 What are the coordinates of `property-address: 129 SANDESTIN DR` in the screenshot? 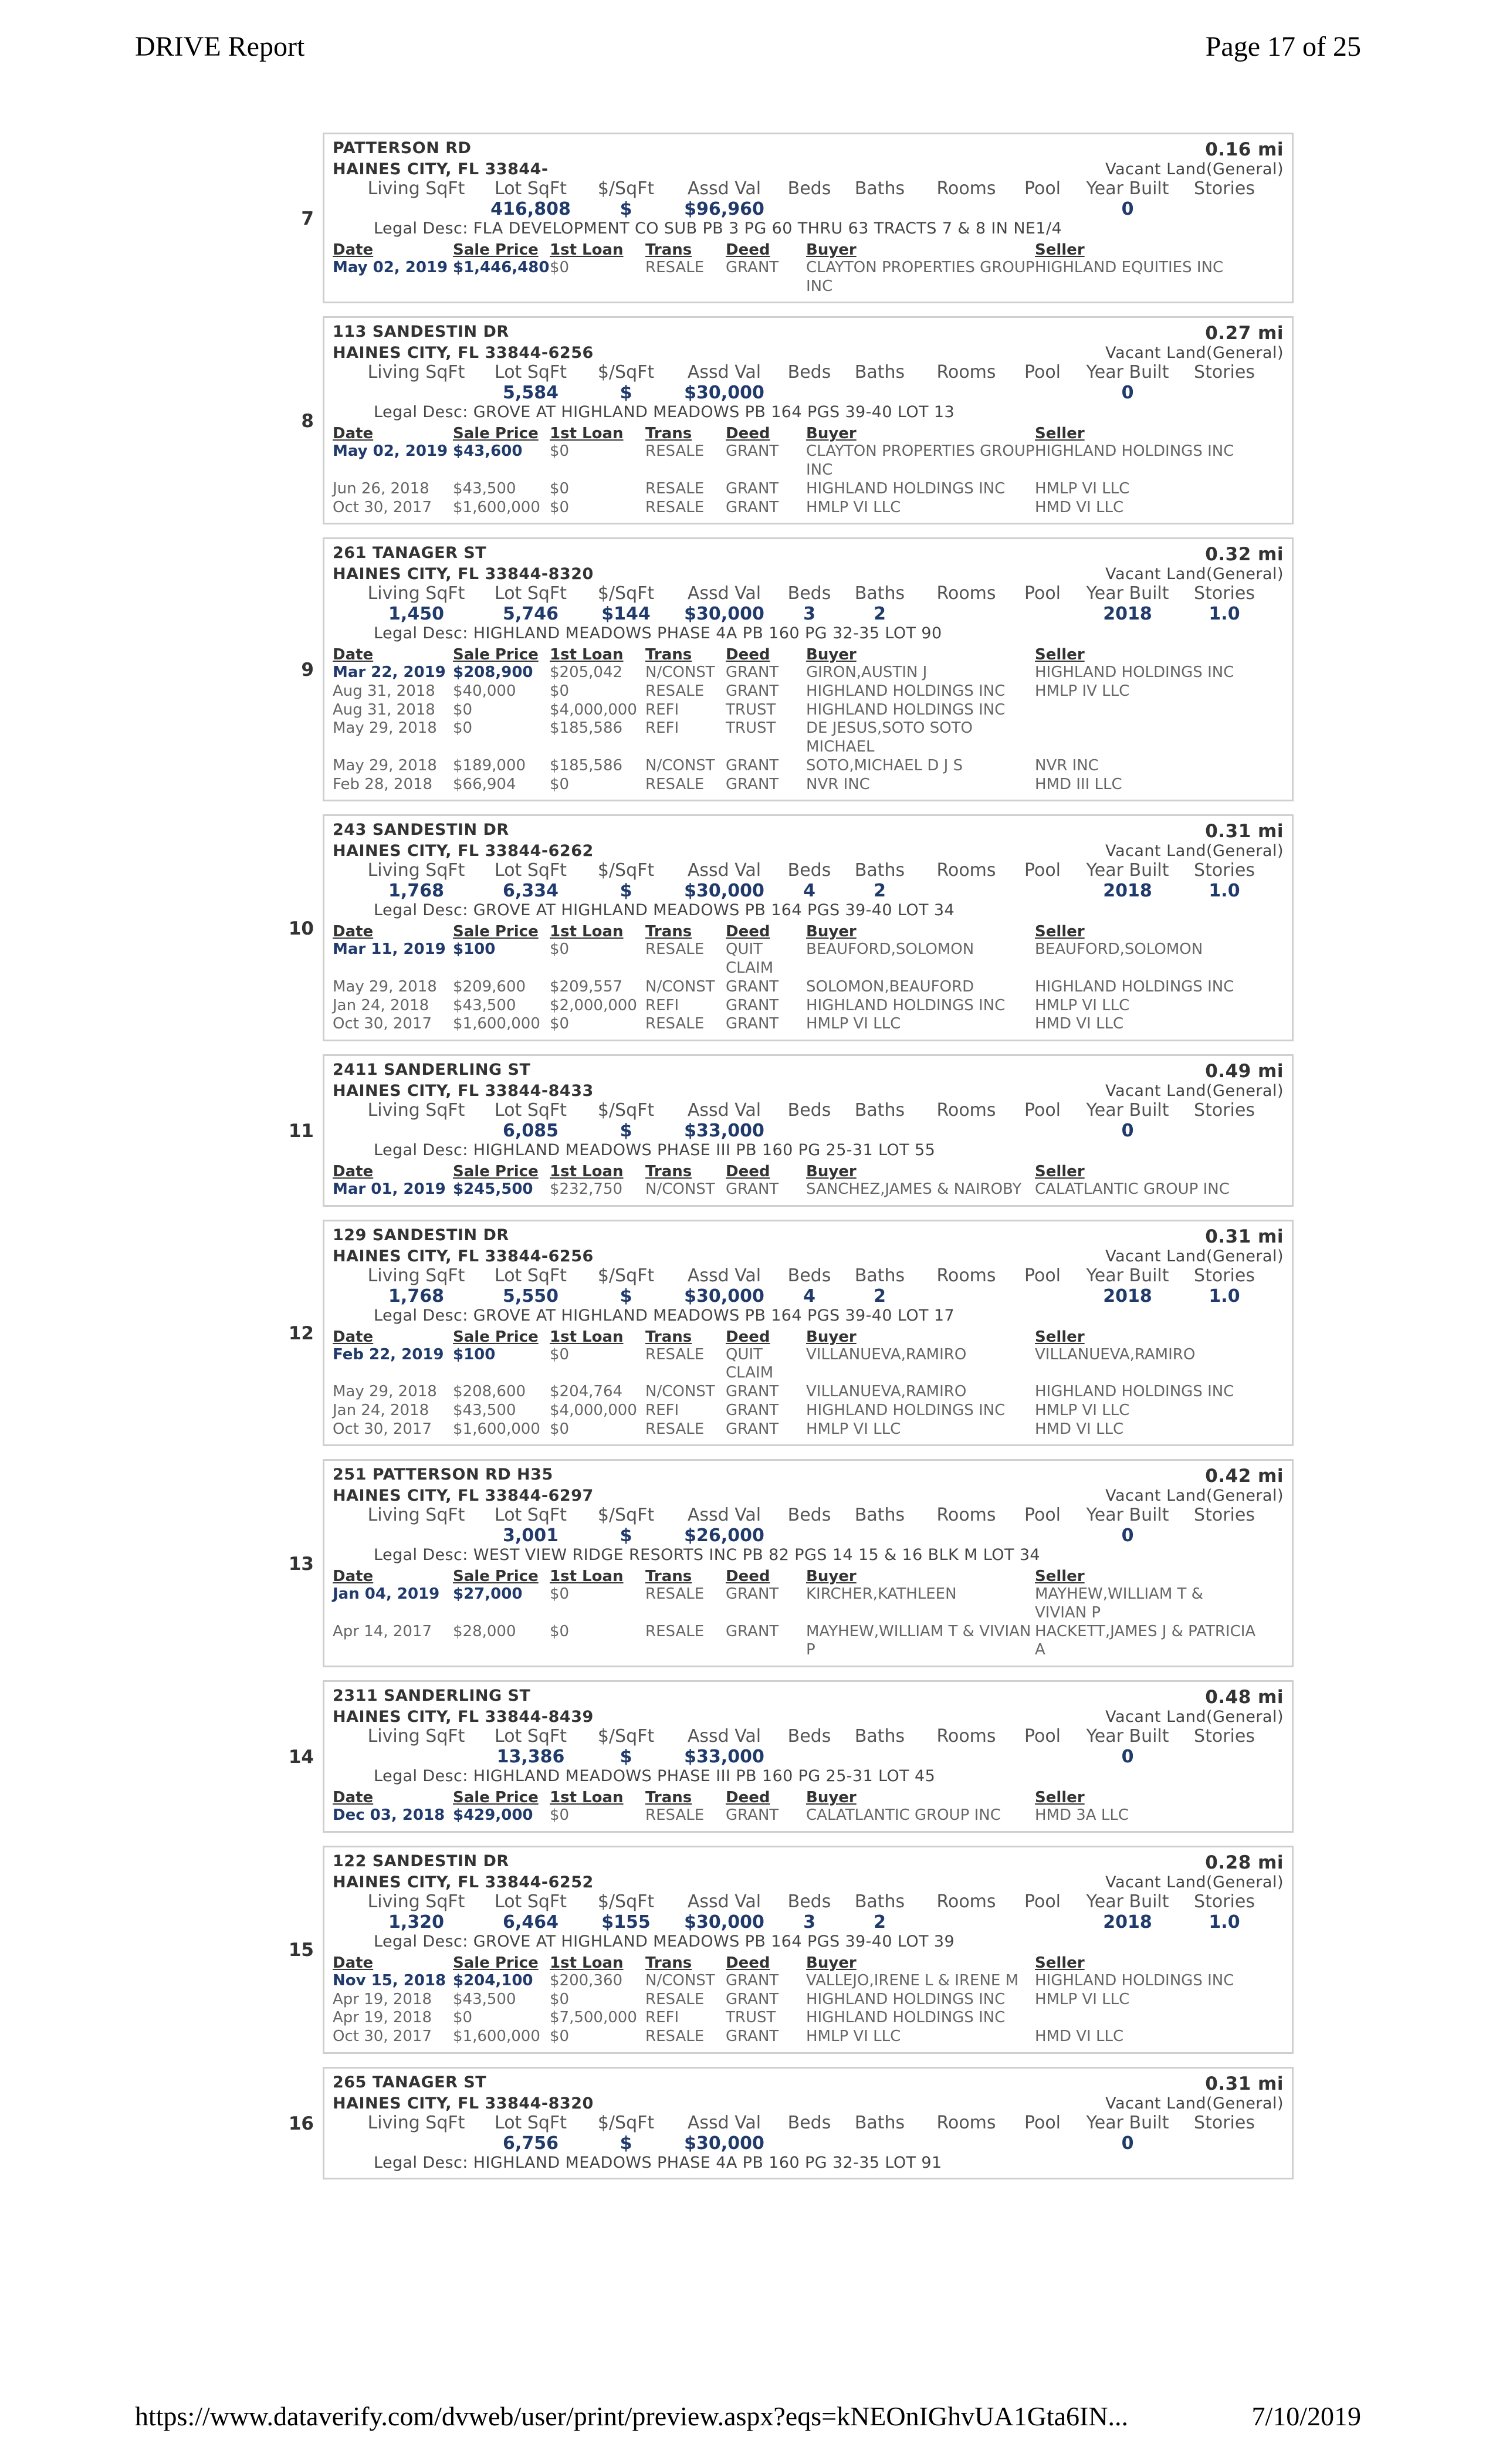 It's located at (421, 1235).